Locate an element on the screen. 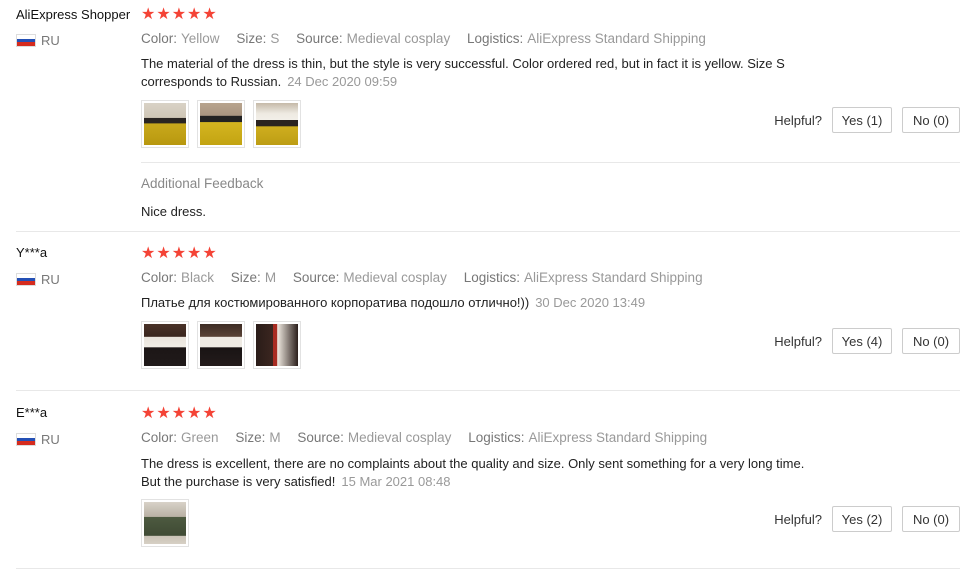 This screenshot has height=577, width=973. helpful-yes-button: Yes (4) is located at coordinates (862, 341).